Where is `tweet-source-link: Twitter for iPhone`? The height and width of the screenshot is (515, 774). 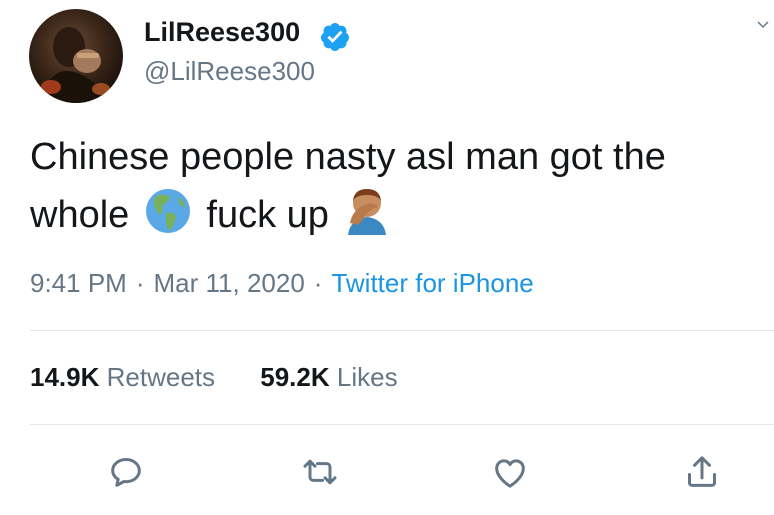
tweet-source-link: Twitter for iPhone is located at coordinates (432, 283).